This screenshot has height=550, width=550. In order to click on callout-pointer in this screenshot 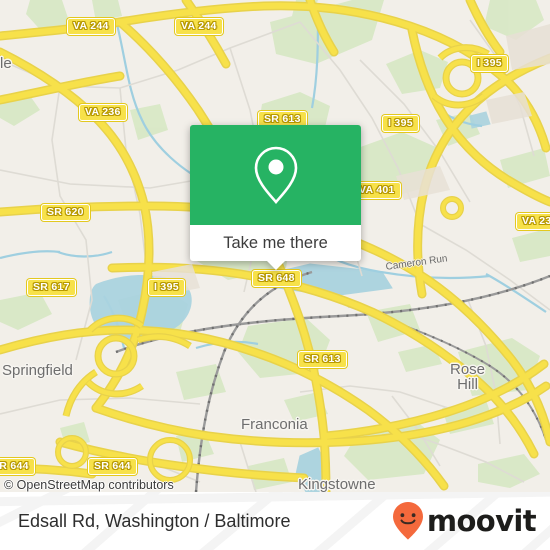, I will do `click(275, 265)`.